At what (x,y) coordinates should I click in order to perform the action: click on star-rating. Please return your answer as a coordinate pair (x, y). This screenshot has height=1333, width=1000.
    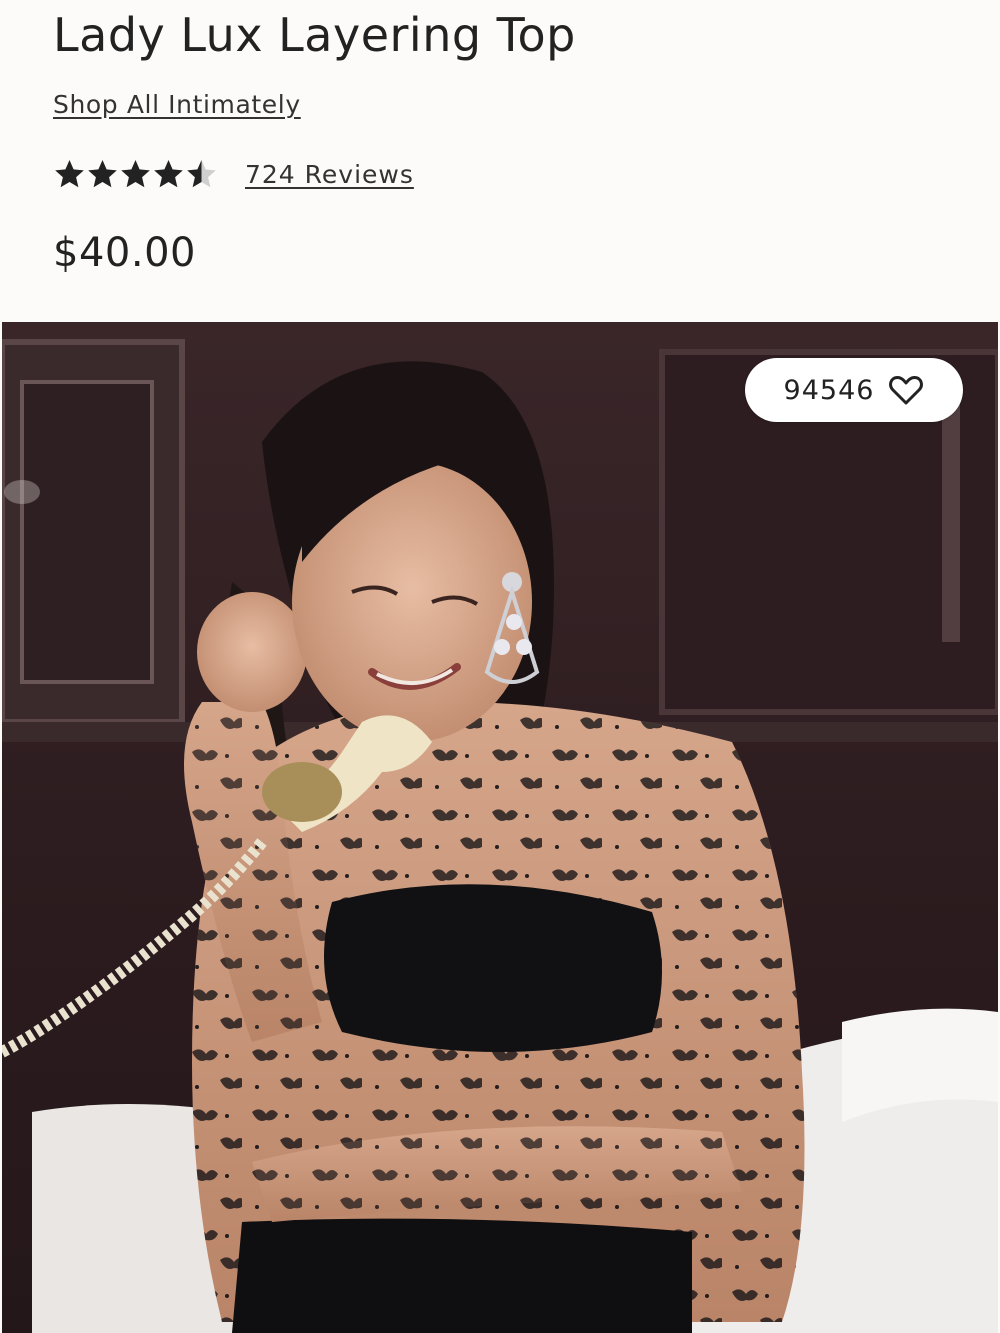
    Looking at the image, I should click on (135, 174).